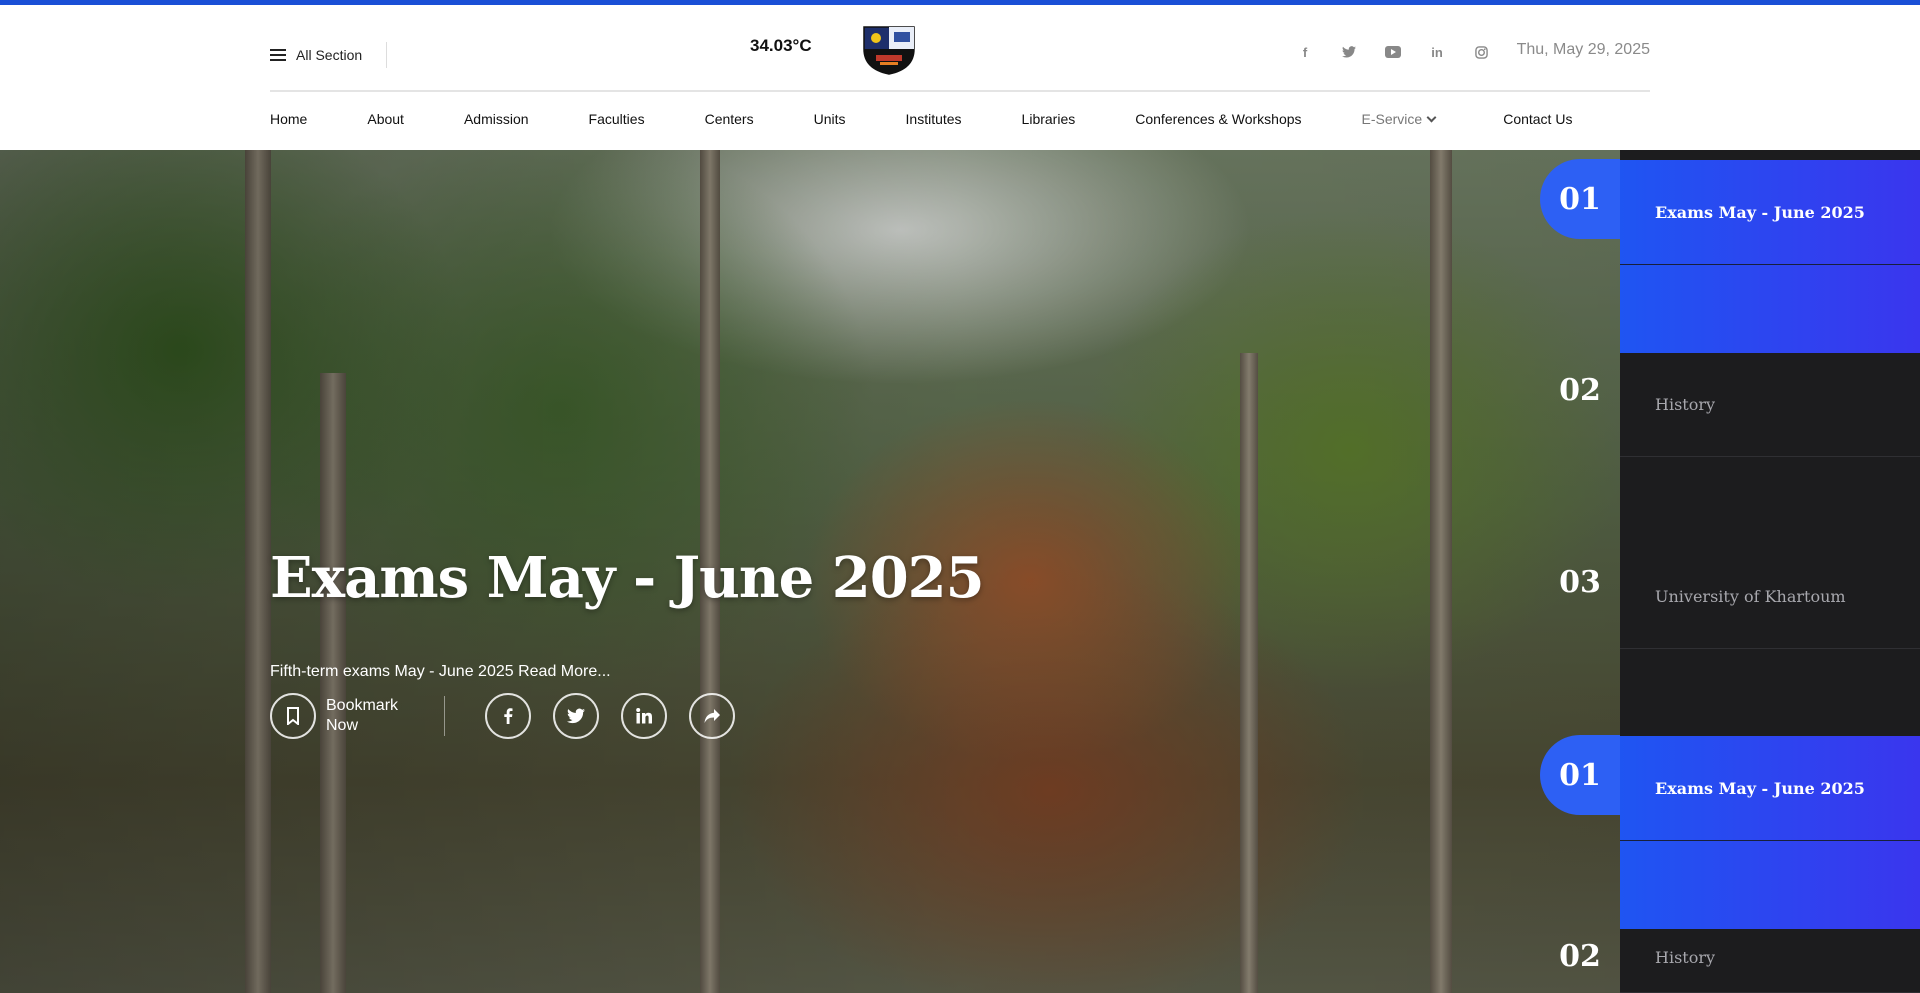  Describe the element at coordinates (278, 55) in the screenshot. I see `menu-icon` at that location.